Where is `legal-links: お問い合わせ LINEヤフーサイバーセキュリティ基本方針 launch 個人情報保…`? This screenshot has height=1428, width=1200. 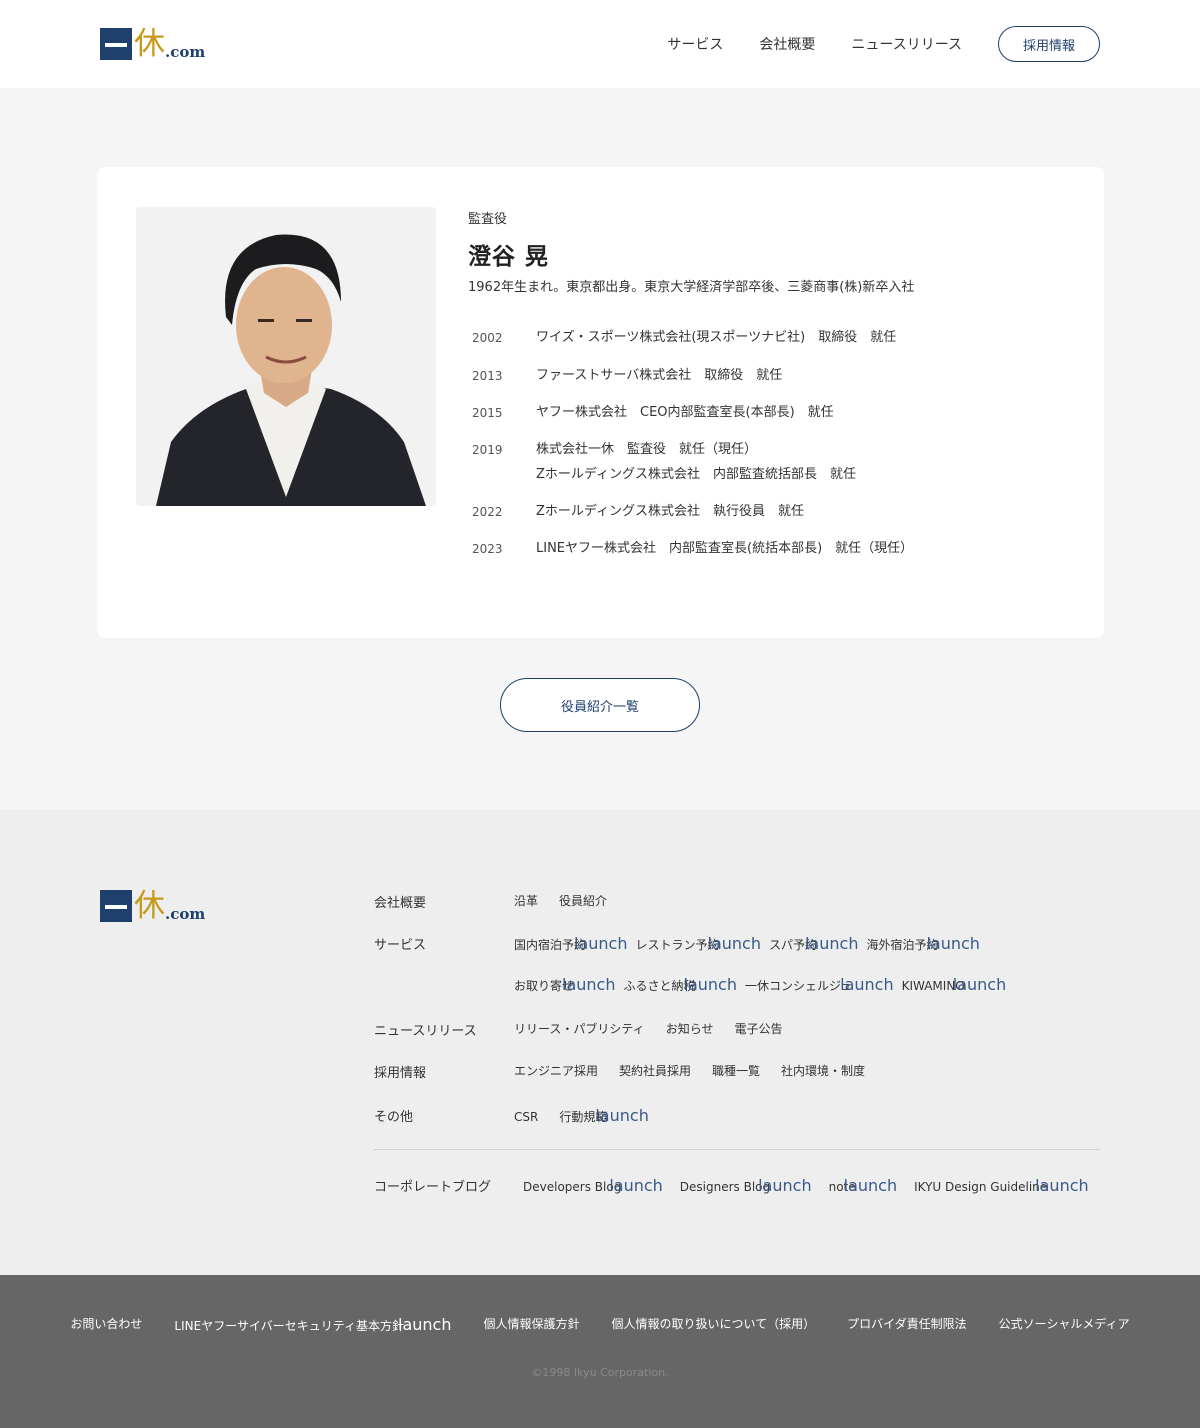 legal-links: お問い合わせ LINEヤフーサイバーセキュリティ基本方針 launch 個人情報保… is located at coordinates (600, 1324).